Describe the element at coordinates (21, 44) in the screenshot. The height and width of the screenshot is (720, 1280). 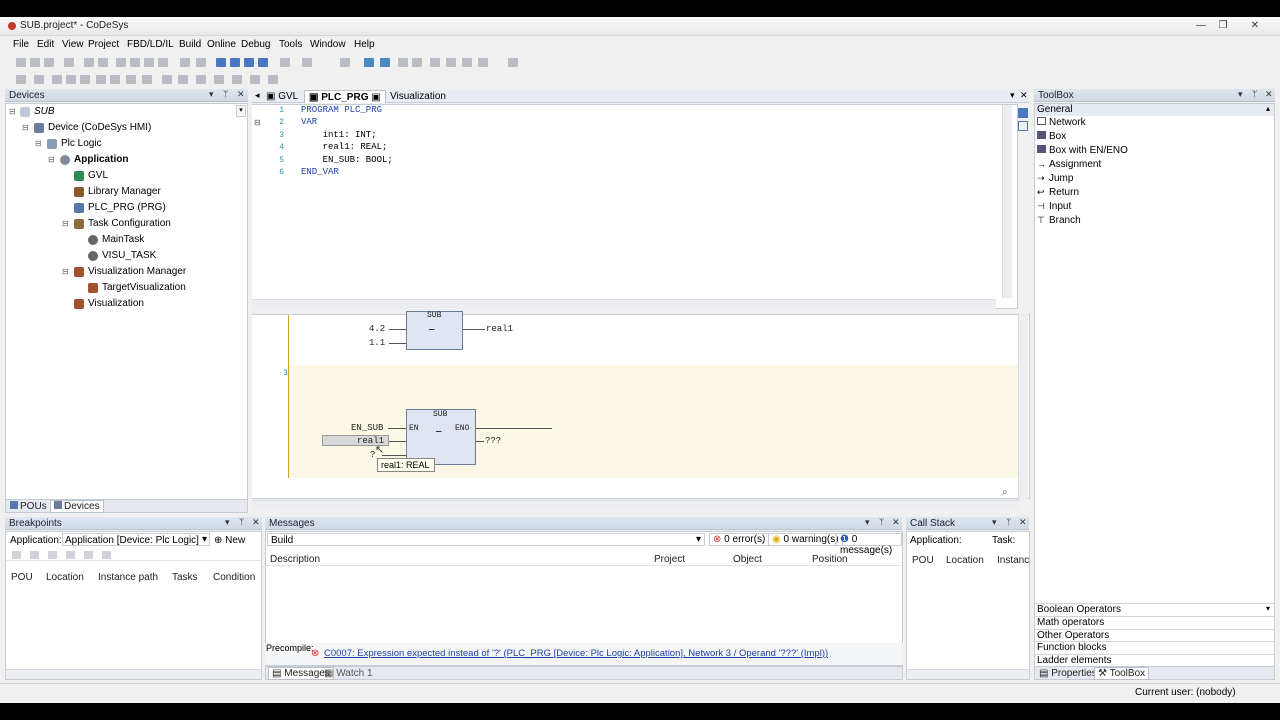
I see `menu-file: File` at that location.